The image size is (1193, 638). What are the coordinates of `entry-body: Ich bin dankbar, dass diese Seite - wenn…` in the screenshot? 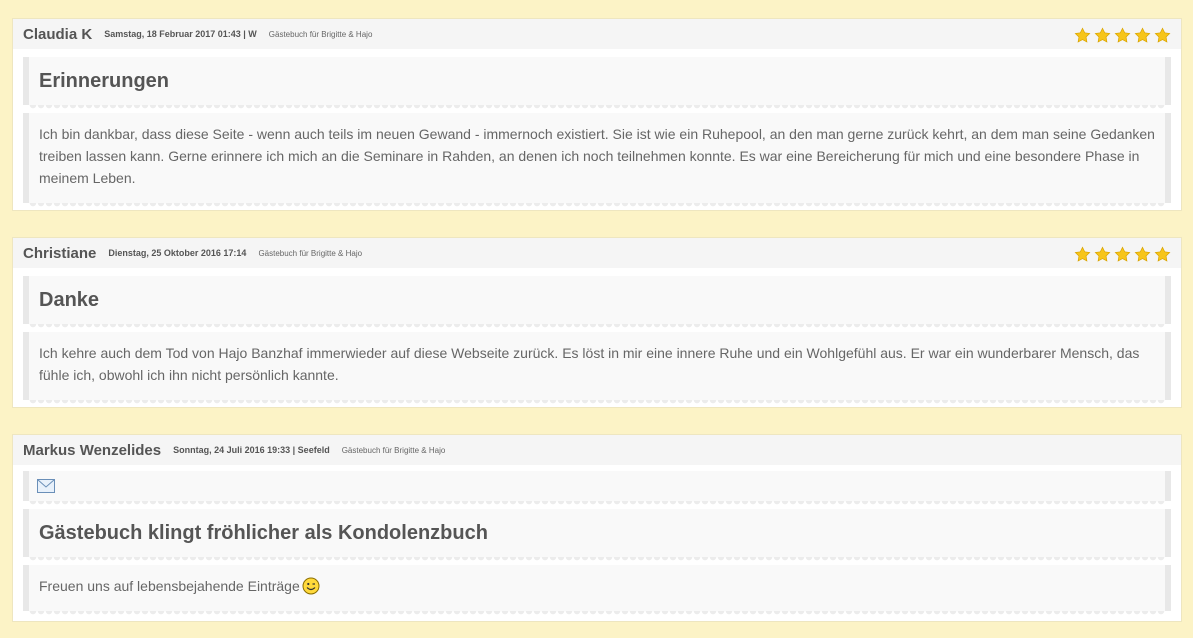 It's located at (597, 156).